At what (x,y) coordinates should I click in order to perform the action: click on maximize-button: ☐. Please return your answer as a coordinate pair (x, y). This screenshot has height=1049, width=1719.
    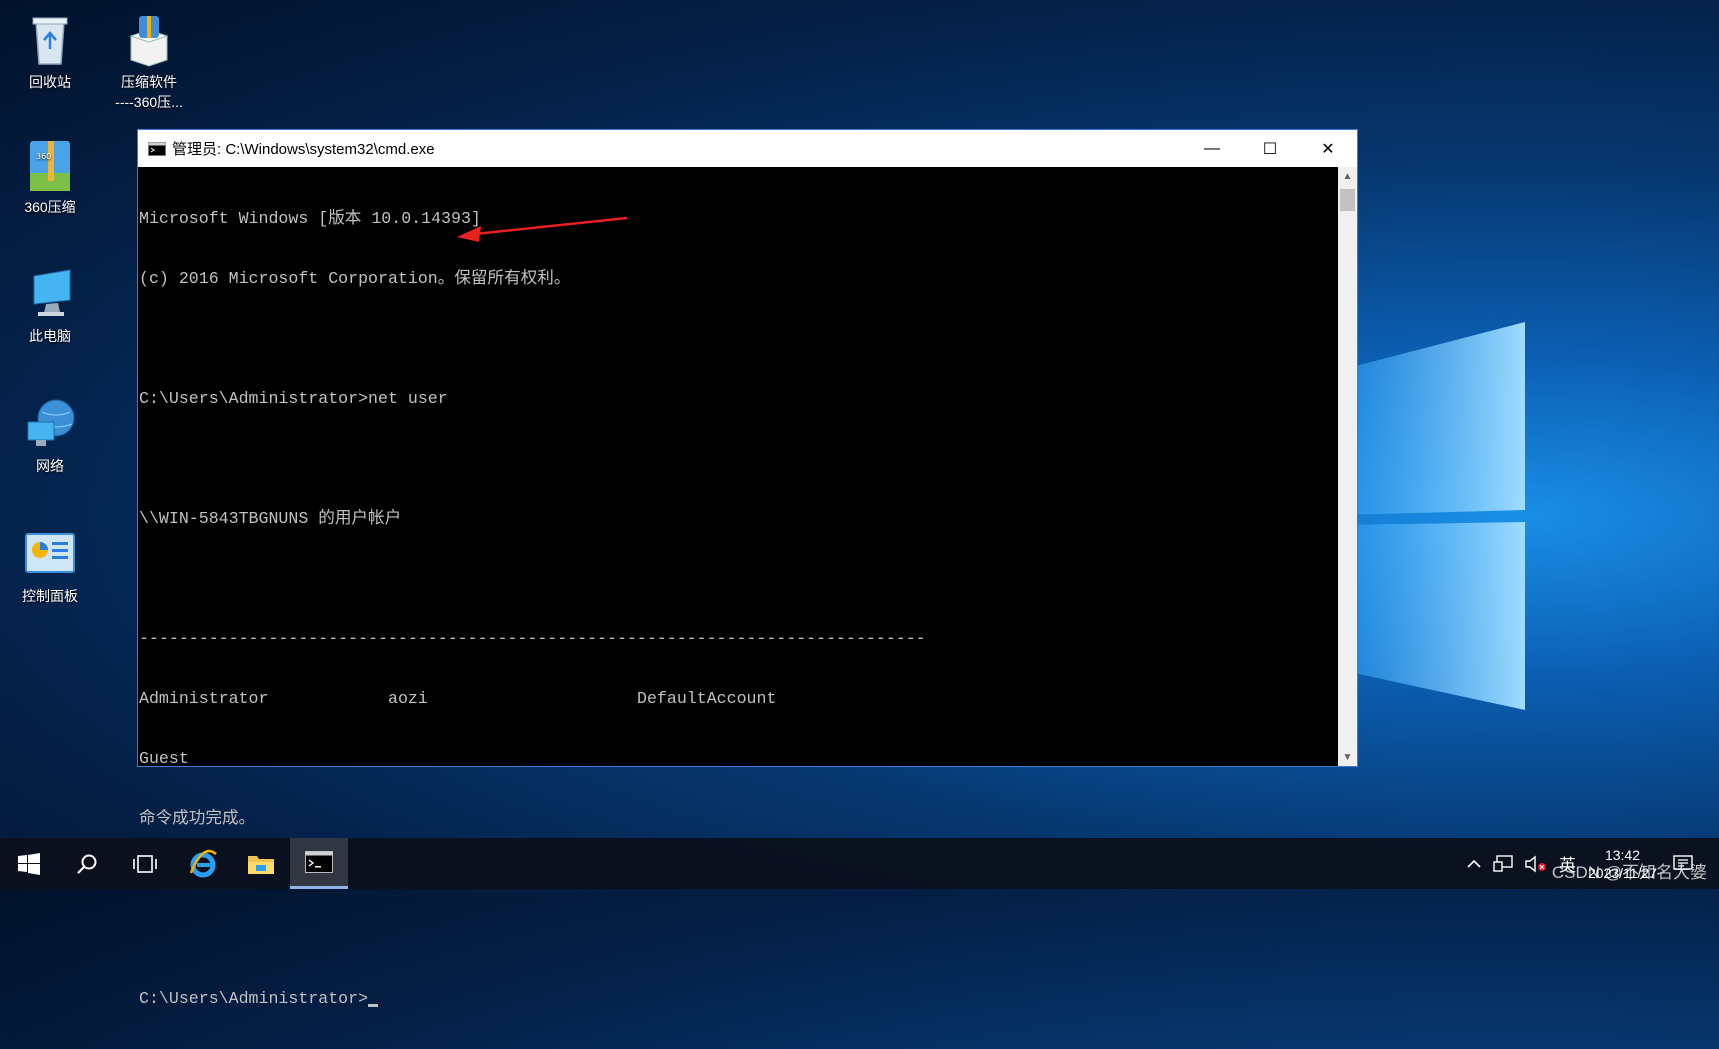
    Looking at the image, I should click on (1270, 148).